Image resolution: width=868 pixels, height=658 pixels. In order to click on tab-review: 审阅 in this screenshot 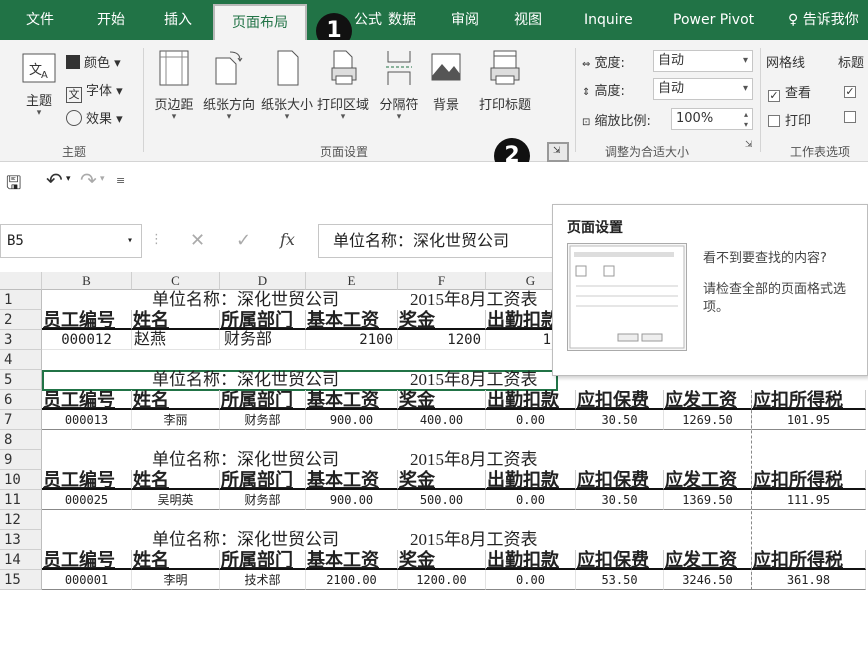, I will do `click(465, 20)`.